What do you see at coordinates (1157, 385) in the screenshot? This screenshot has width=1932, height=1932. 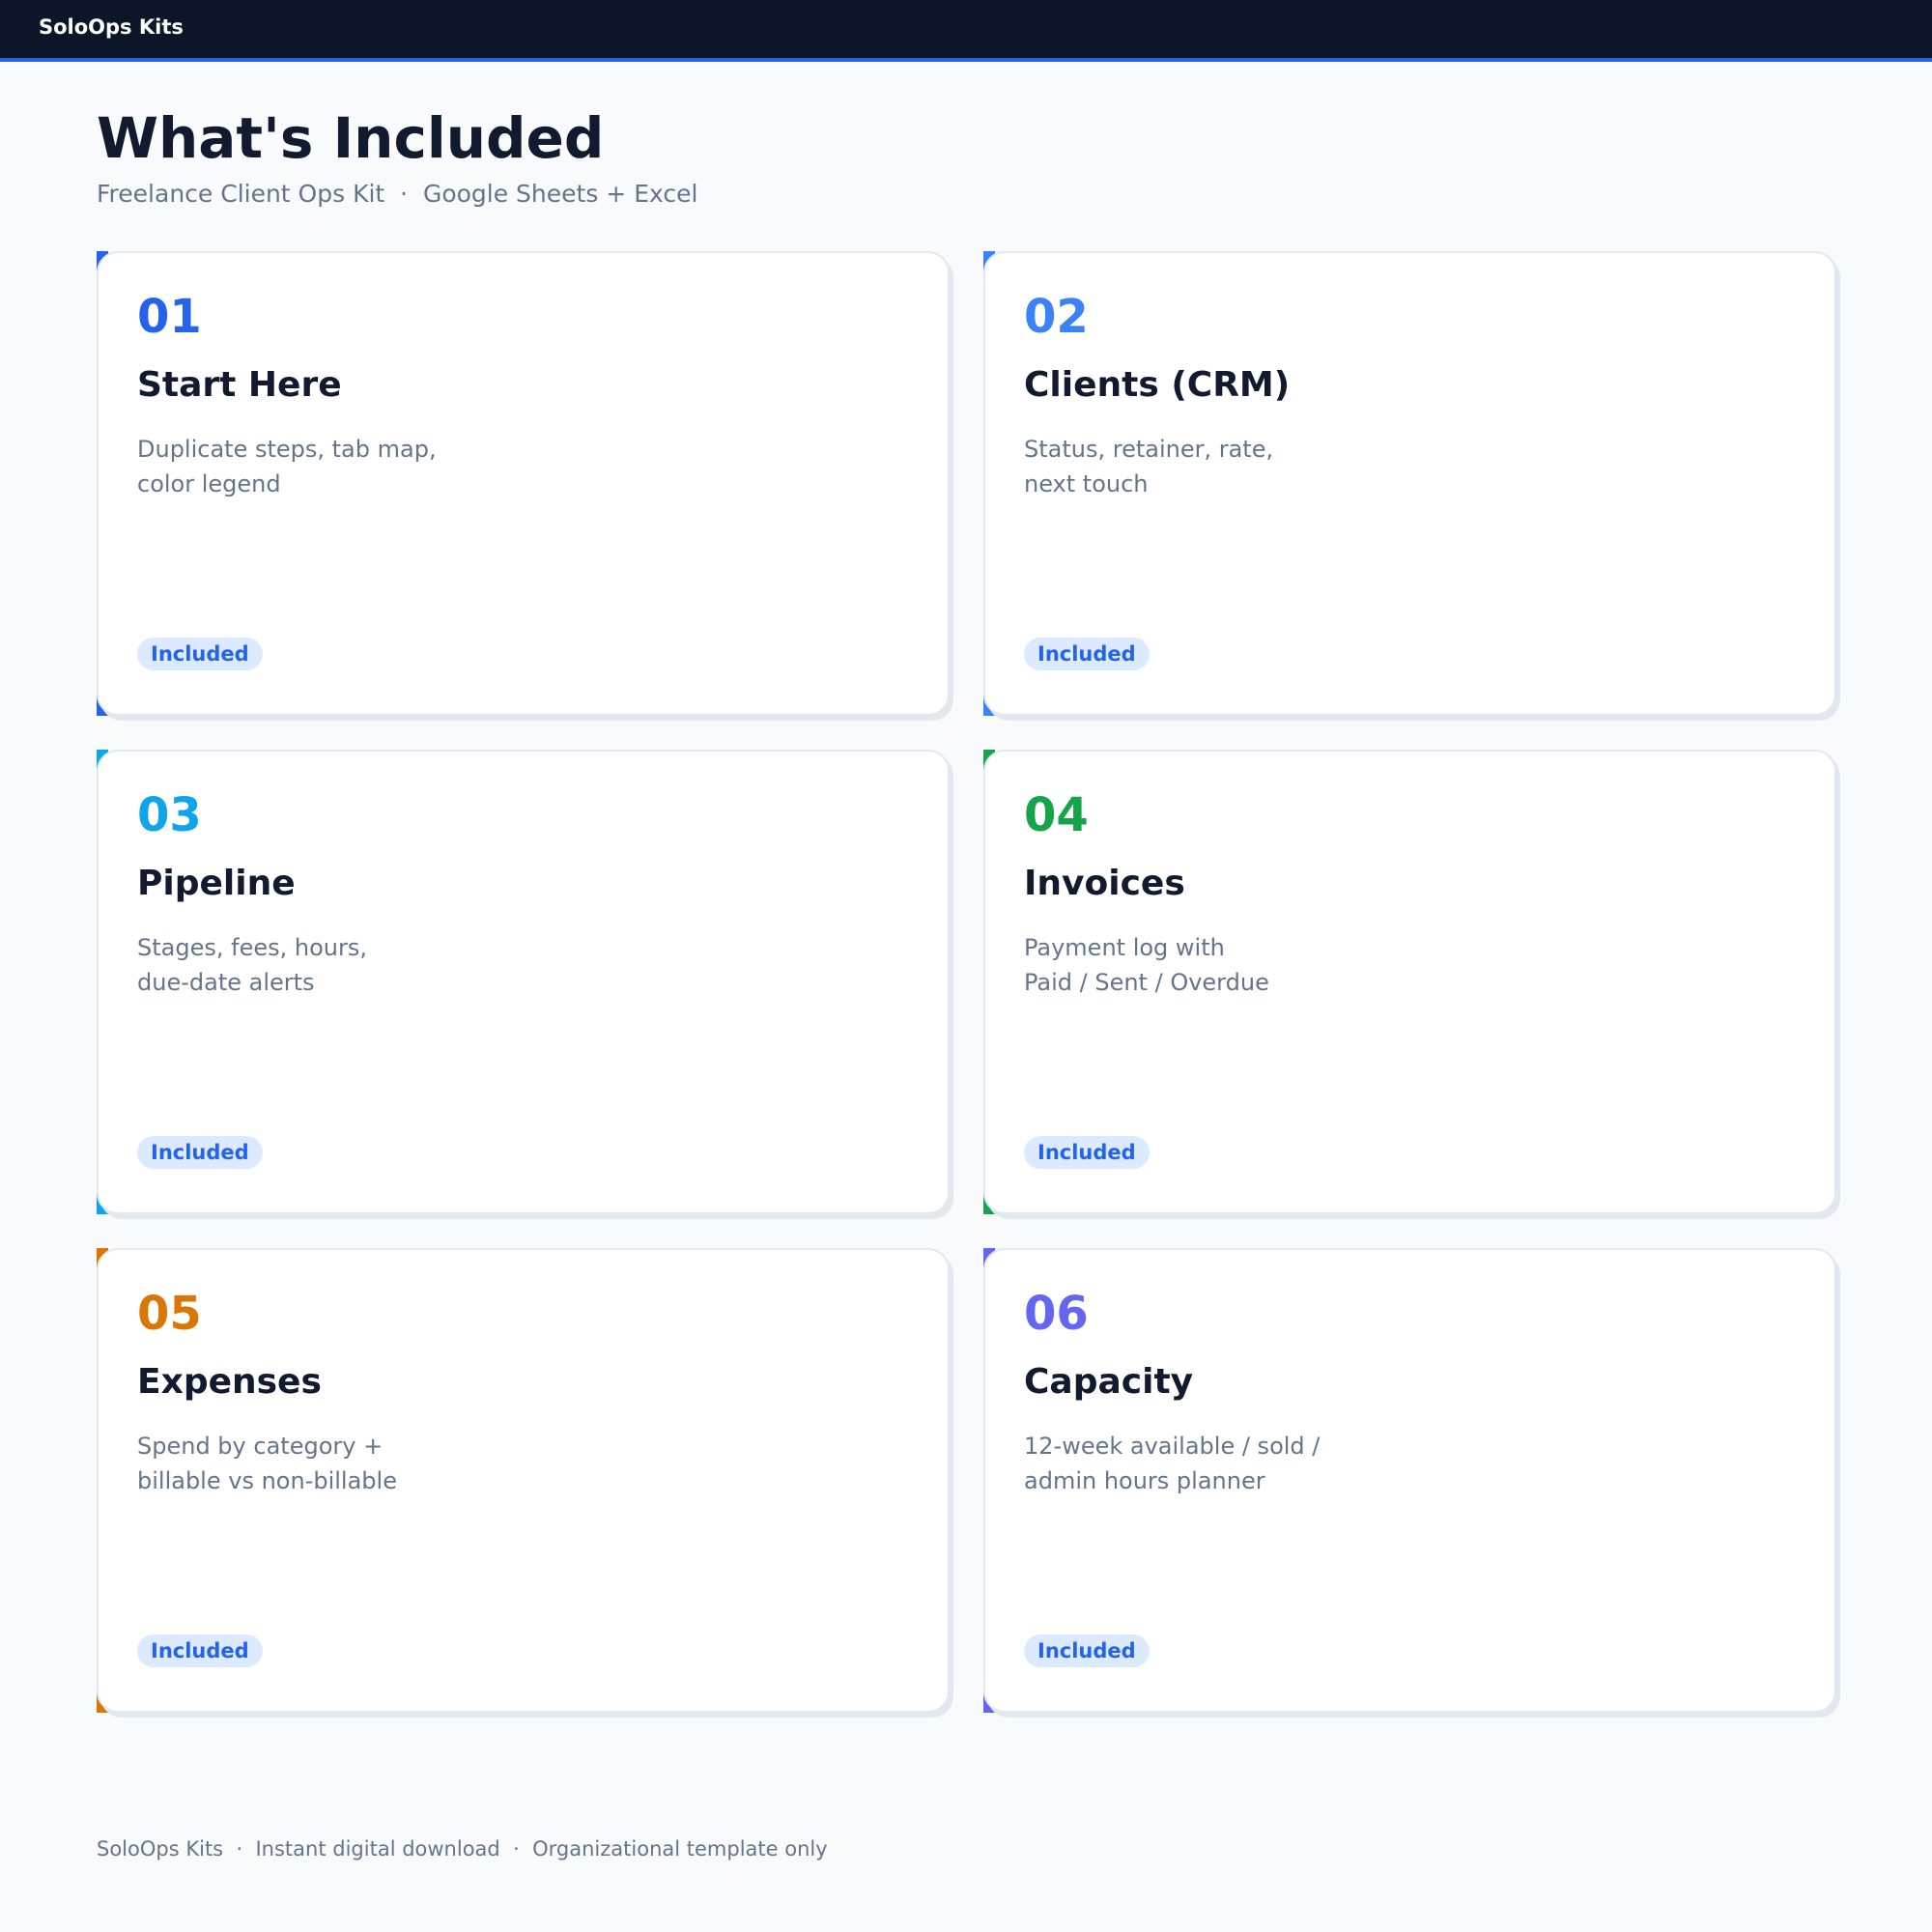 I see `card-title: Clients (CRM)` at bounding box center [1157, 385].